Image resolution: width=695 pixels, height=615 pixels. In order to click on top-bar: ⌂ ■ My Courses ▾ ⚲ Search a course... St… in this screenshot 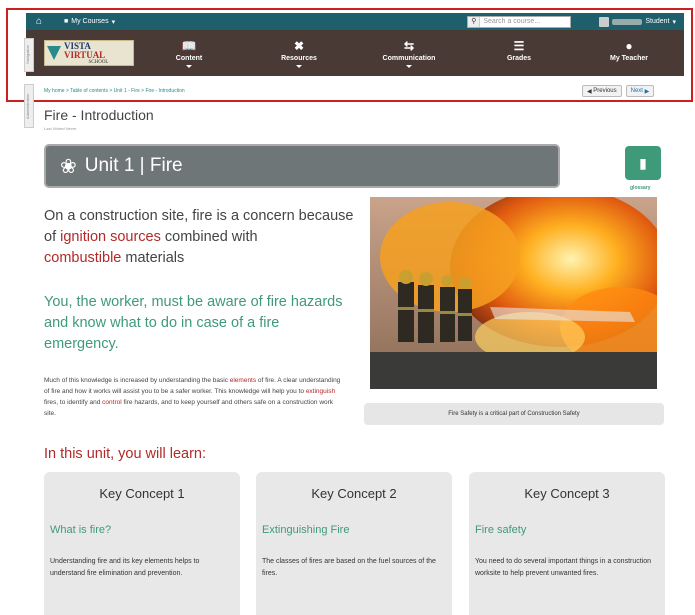, I will do `click(355, 21)`.